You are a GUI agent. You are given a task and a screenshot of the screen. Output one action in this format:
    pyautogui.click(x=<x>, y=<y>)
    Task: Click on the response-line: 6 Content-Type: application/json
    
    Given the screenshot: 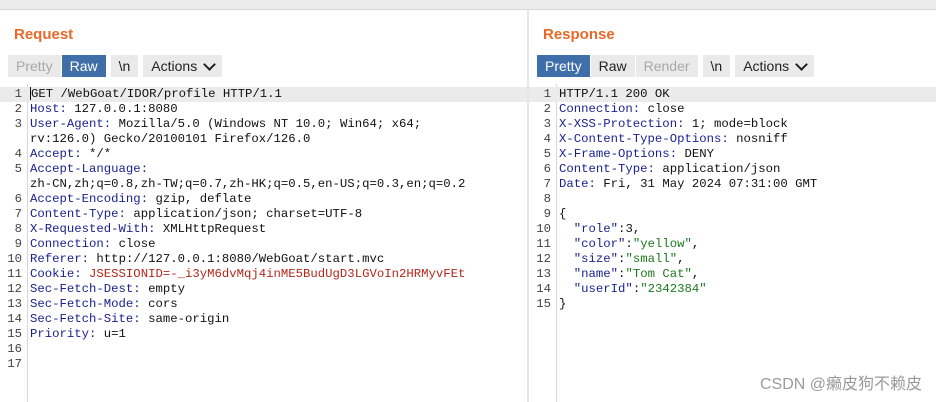 What is the action you would take?
    pyautogui.click(x=732, y=169)
    